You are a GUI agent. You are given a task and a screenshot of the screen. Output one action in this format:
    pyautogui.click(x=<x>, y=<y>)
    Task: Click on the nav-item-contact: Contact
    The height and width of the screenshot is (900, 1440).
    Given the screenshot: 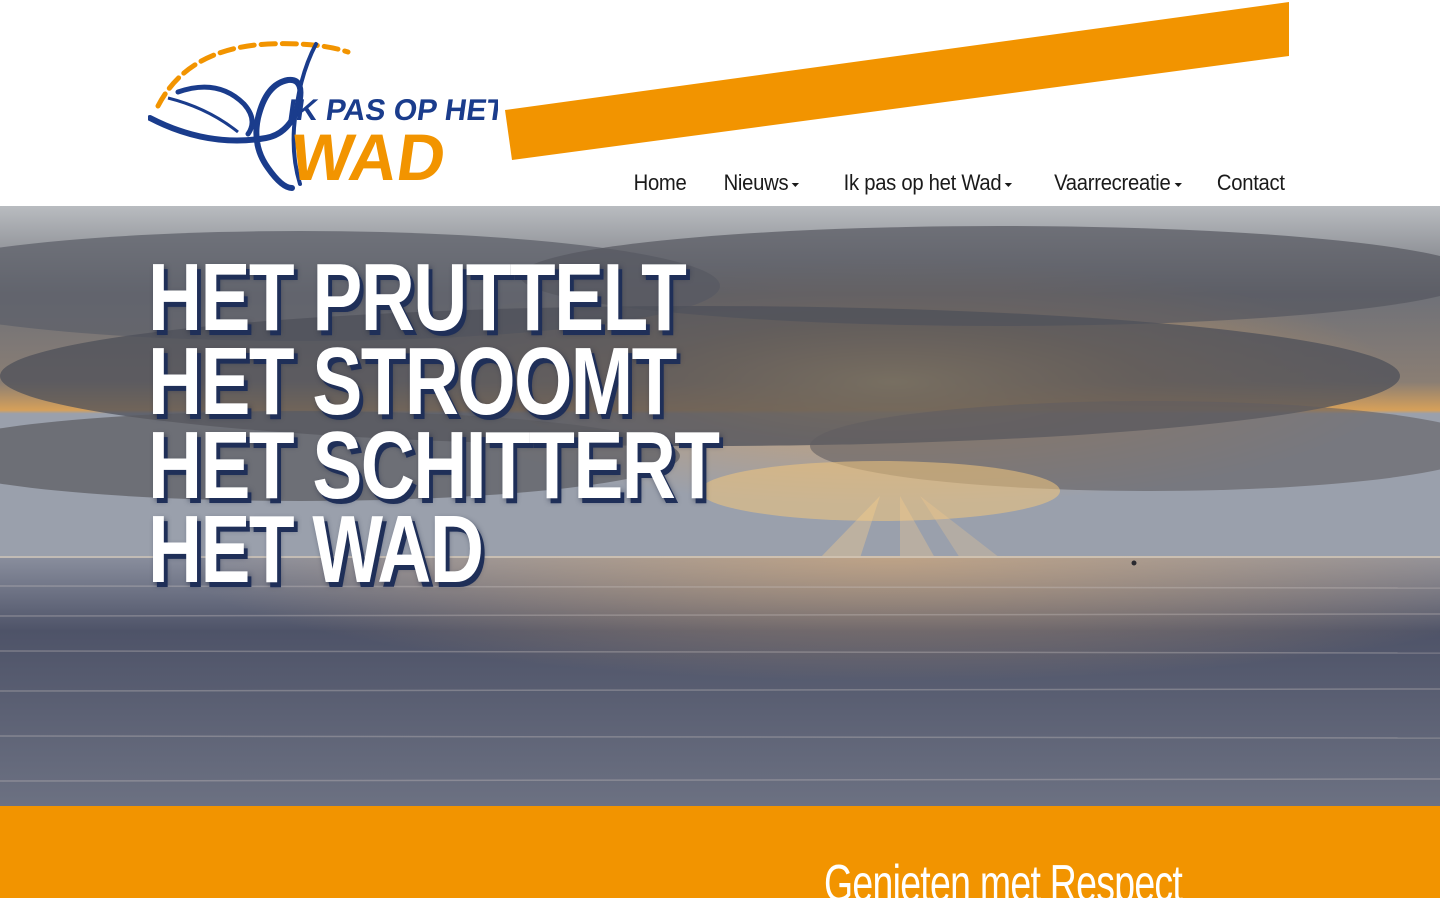 What is the action you would take?
    pyautogui.click(x=1251, y=183)
    